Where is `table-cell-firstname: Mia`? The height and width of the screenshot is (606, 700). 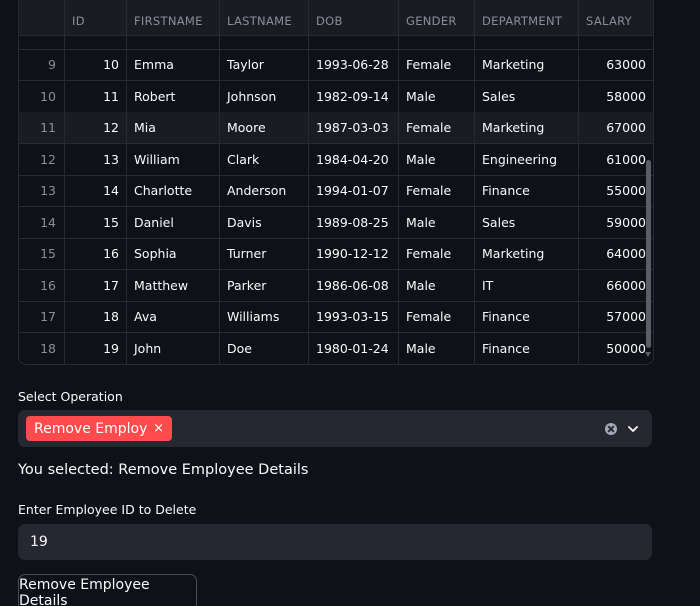 table-cell-firstname: Mia is located at coordinates (173, 127).